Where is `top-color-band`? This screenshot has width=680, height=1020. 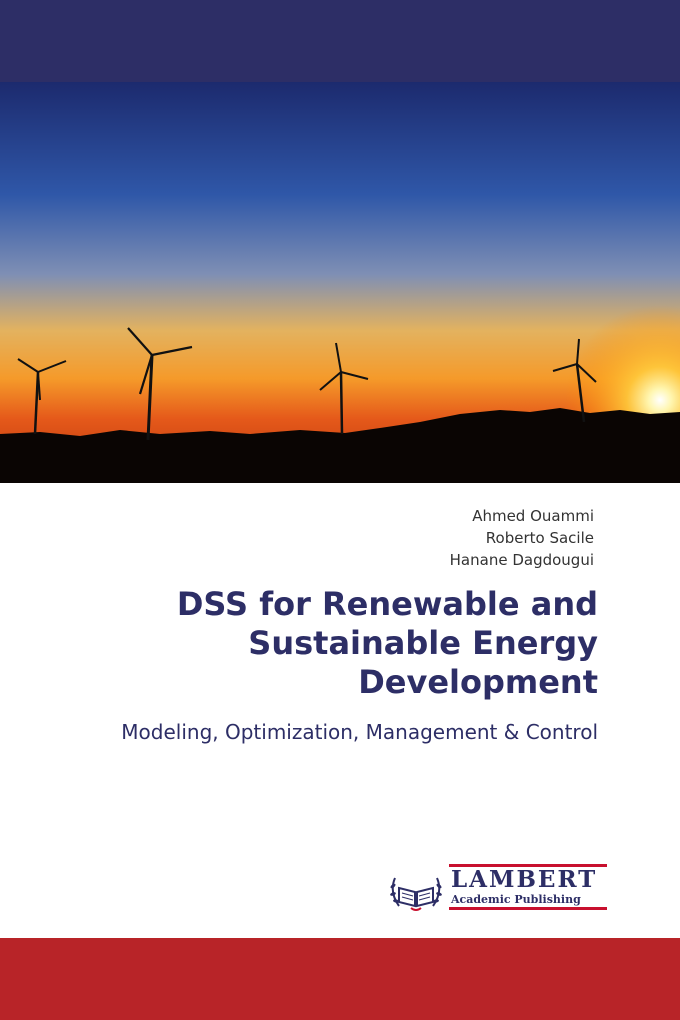
top-color-band is located at coordinates (340, 41).